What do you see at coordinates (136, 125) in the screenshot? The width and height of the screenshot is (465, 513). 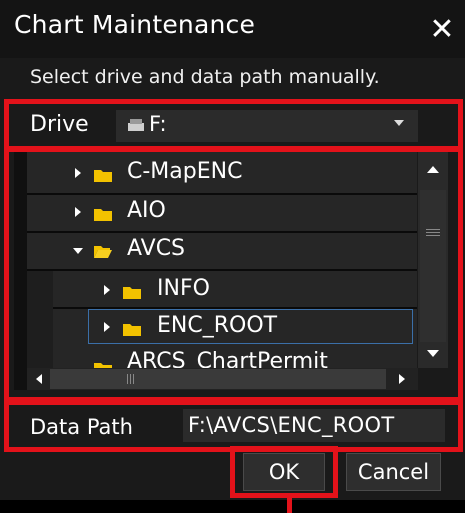 I see `drive-icon` at bounding box center [136, 125].